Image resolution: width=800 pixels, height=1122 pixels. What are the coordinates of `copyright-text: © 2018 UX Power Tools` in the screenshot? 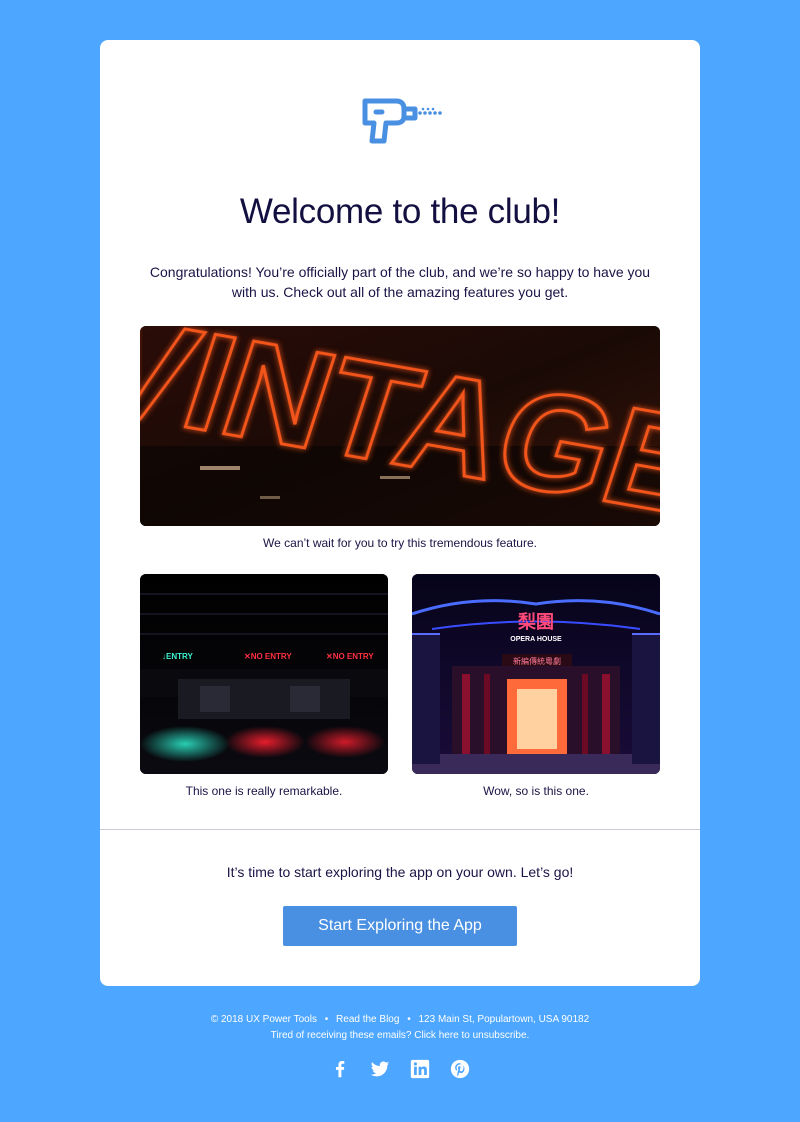 It's located at (263, 1019).